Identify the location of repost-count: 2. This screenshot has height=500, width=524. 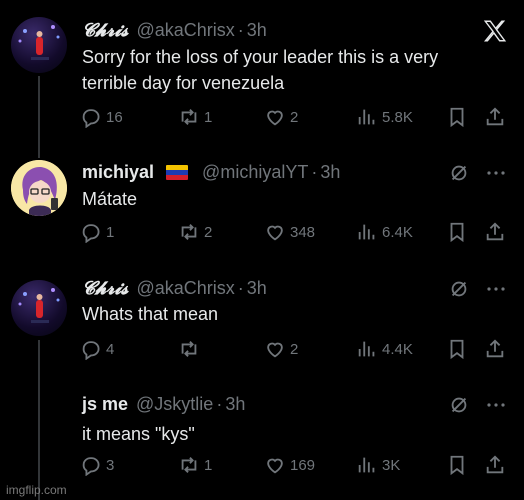
(208, 232).